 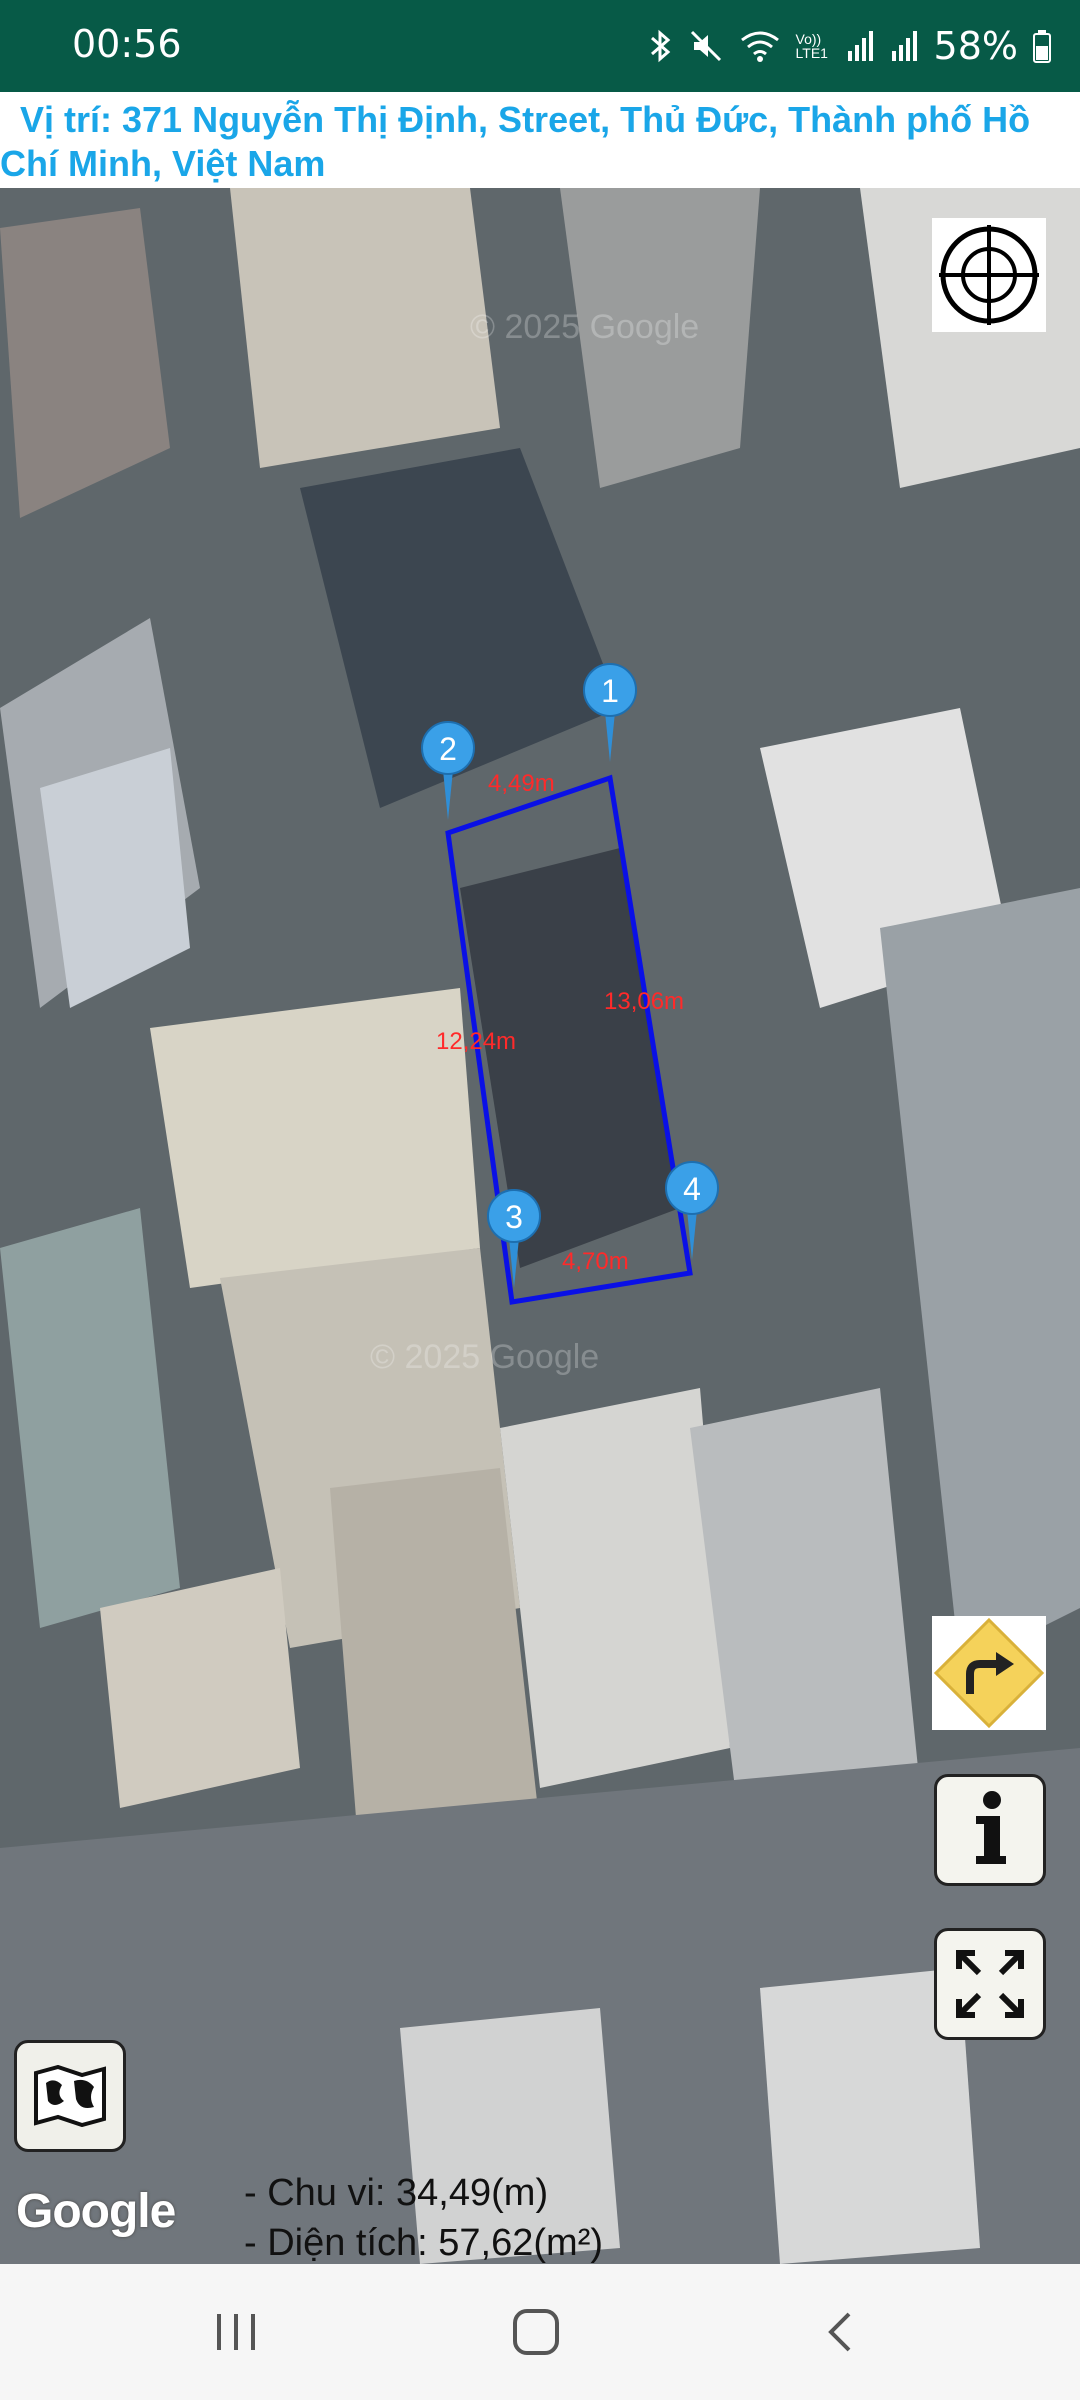 I want to click on map-type-button, so click(x=70, y=2096).